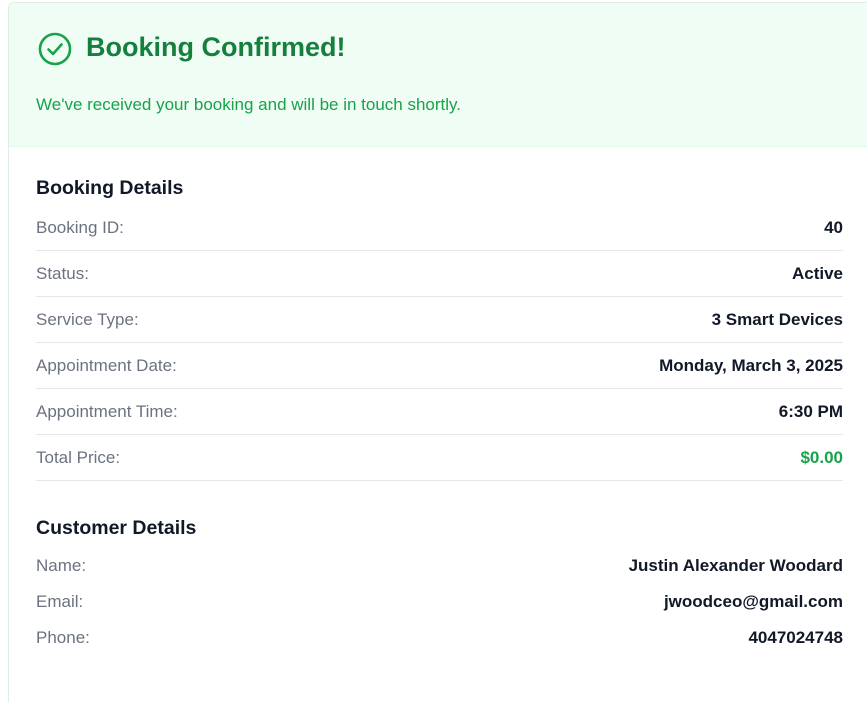 The height and width of the screenshot is (702, 867). I want to click on booking-id-label: Booking ID:, so click(80, 227).